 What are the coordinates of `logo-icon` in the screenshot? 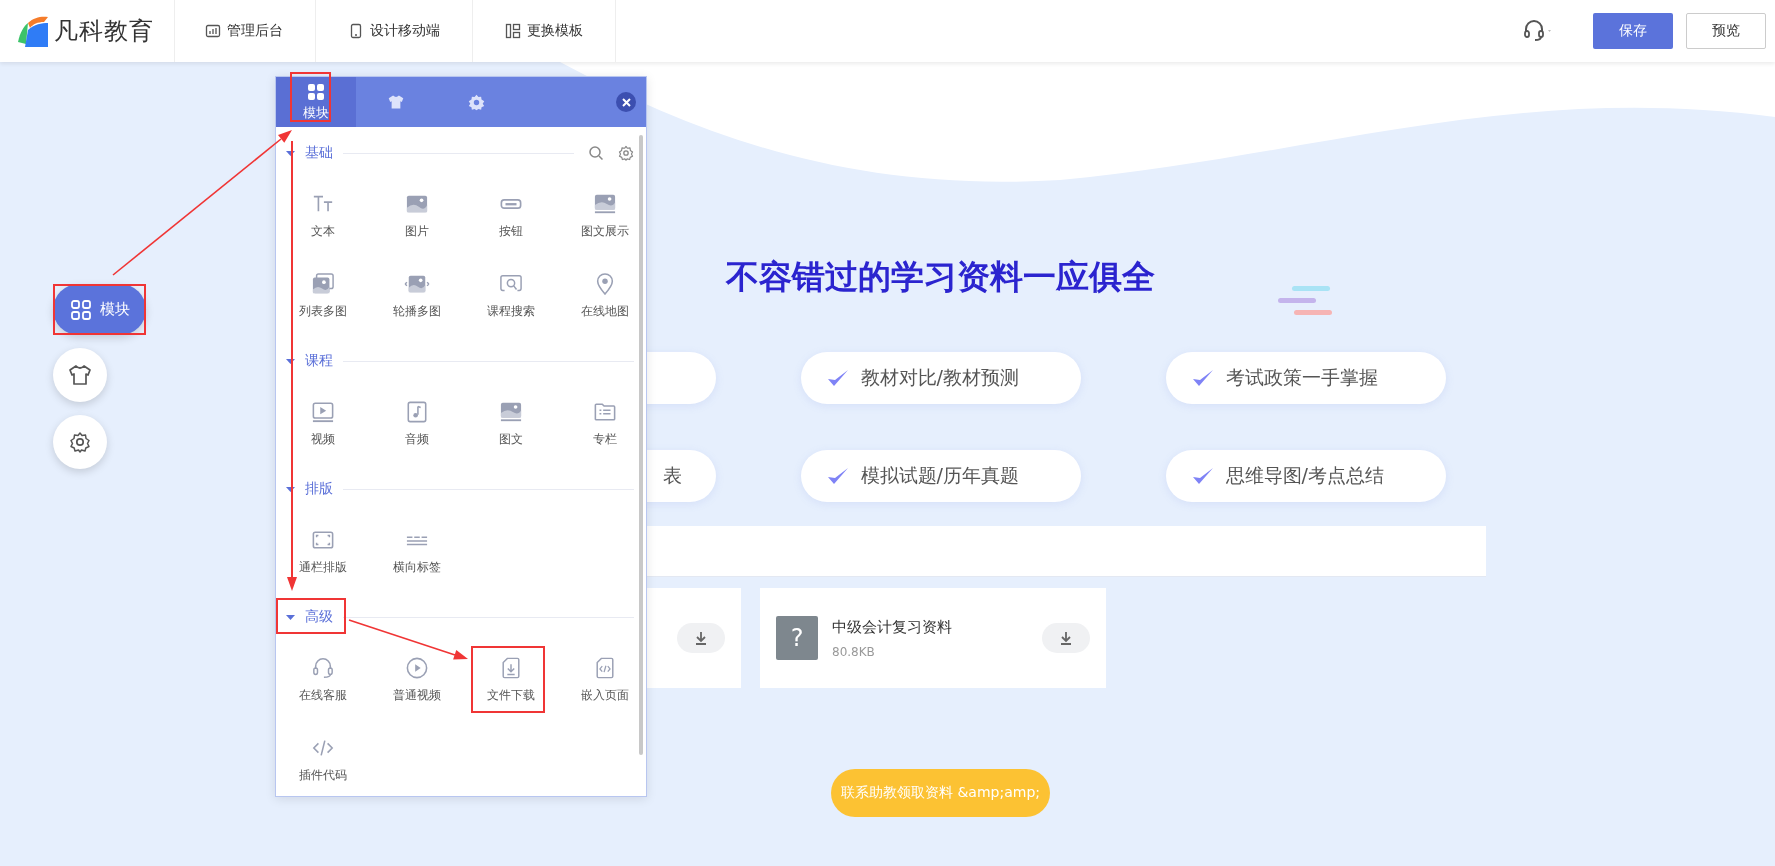 It's located at (33, 31).